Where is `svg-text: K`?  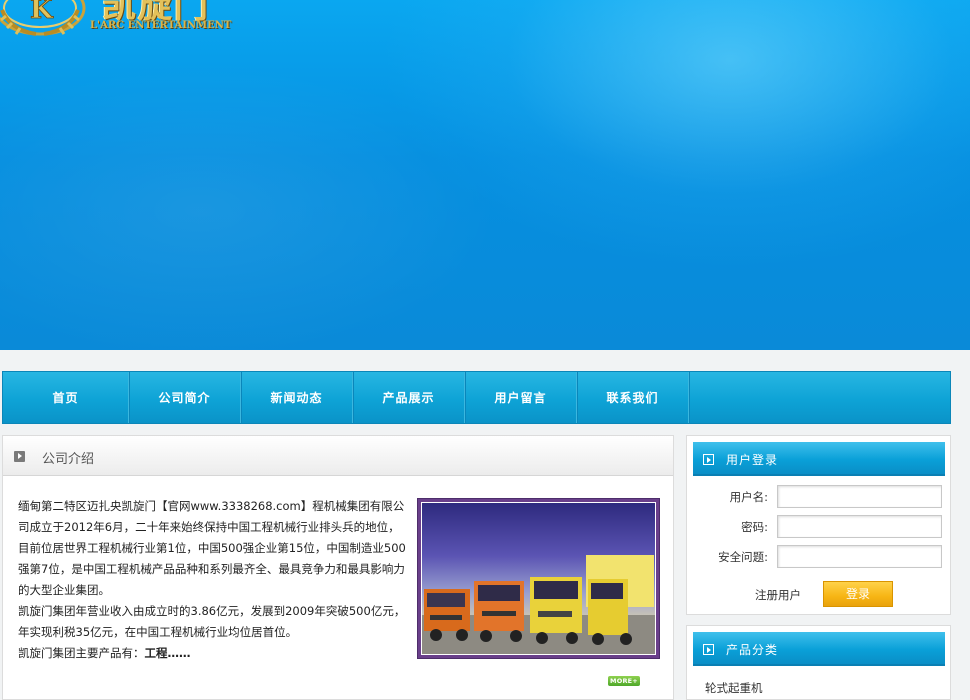 svg-text: K is located at coordinates (42, 12).